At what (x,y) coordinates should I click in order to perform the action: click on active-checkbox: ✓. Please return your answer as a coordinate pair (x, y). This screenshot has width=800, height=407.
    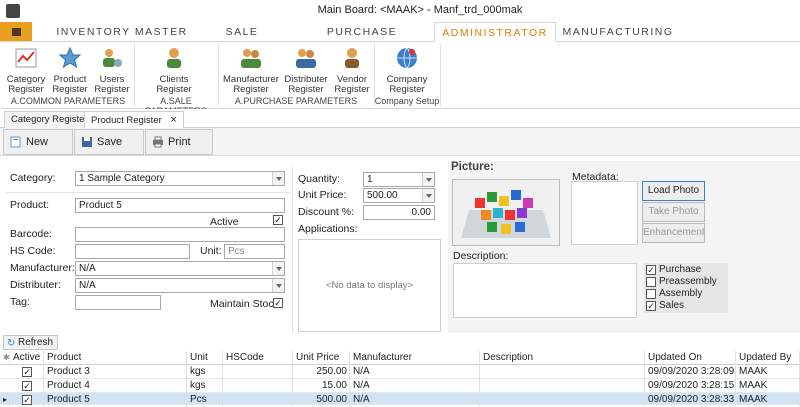
    Looking at the image, I should click on (278, 220).